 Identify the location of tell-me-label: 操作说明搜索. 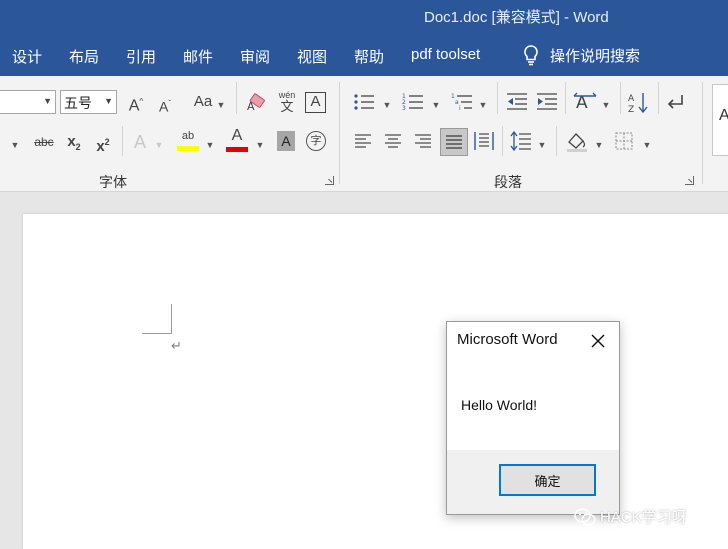
(595, 56).